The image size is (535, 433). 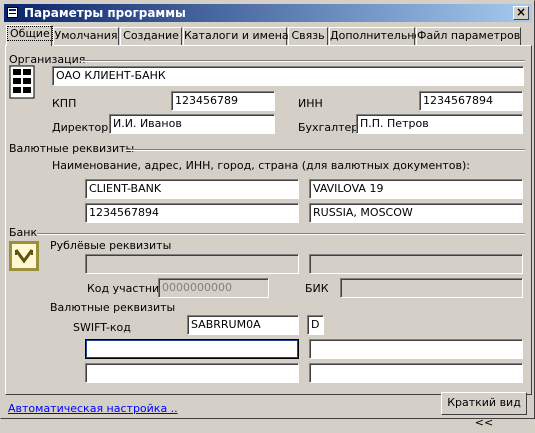 I want to click on tab-creation: Создание, so click(x=151, y=36).